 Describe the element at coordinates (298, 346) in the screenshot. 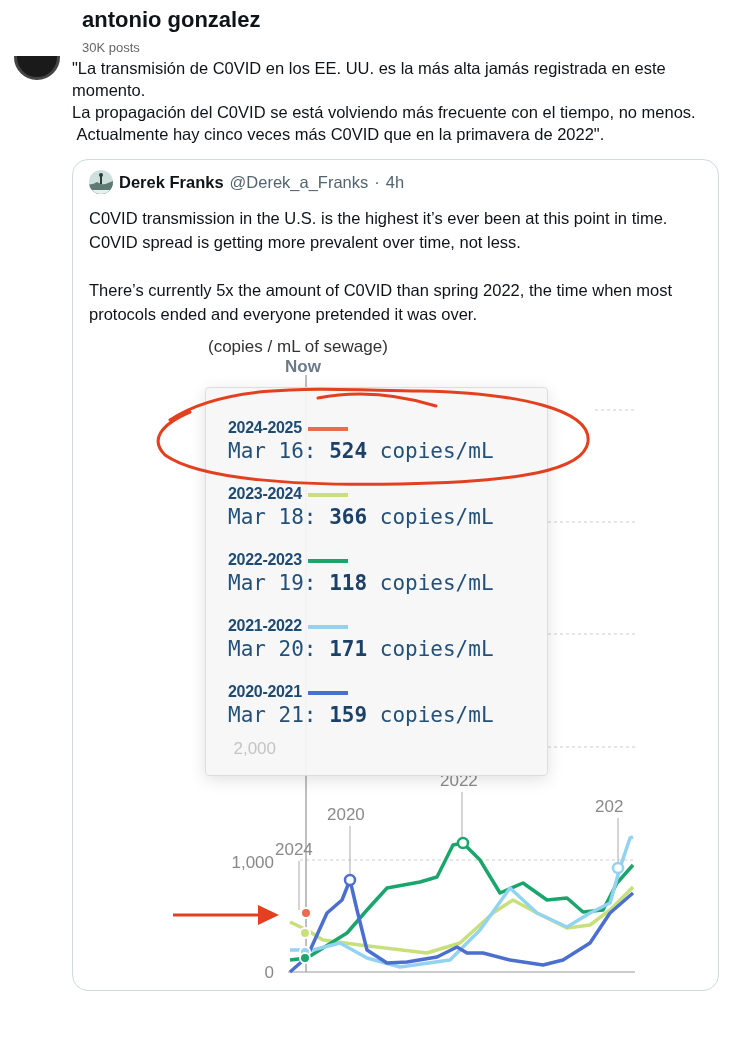

I see `axis-title: (copies / mL of sewage)` at that location.